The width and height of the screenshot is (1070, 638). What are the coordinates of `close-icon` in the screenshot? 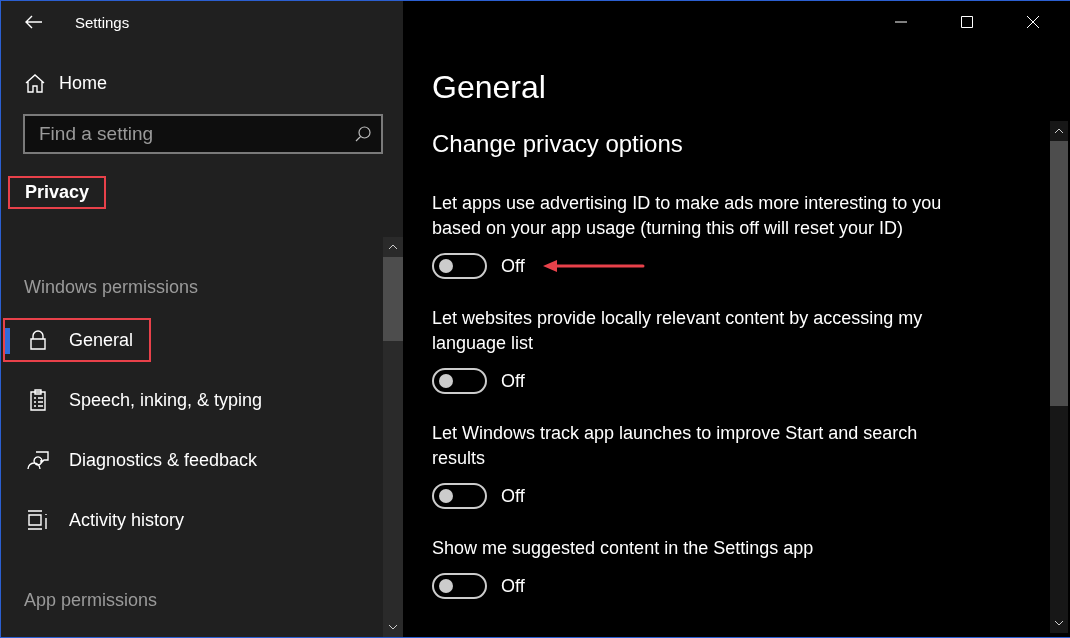 It's located at (1033, 22).